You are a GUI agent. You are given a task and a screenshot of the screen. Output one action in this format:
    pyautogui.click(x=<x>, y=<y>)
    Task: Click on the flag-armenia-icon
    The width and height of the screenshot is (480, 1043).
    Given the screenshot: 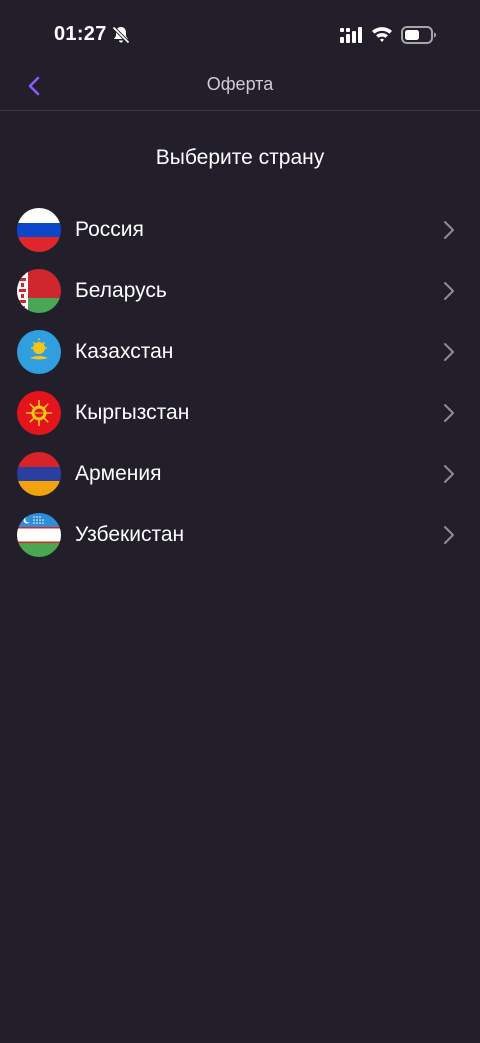 What is the action you would take?
    pyautogui.click(x=39, y=473)
    